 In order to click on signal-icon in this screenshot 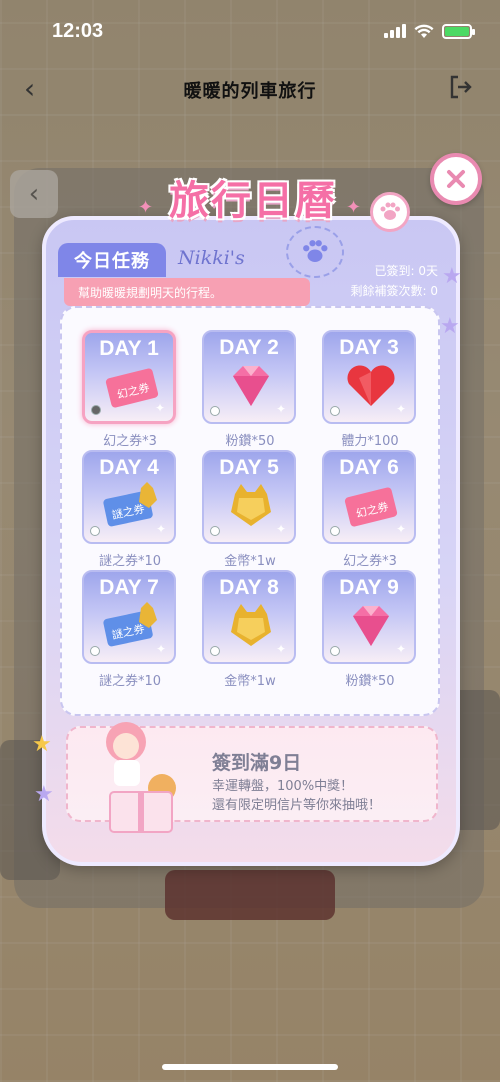, I will do `click(395, 31)`.